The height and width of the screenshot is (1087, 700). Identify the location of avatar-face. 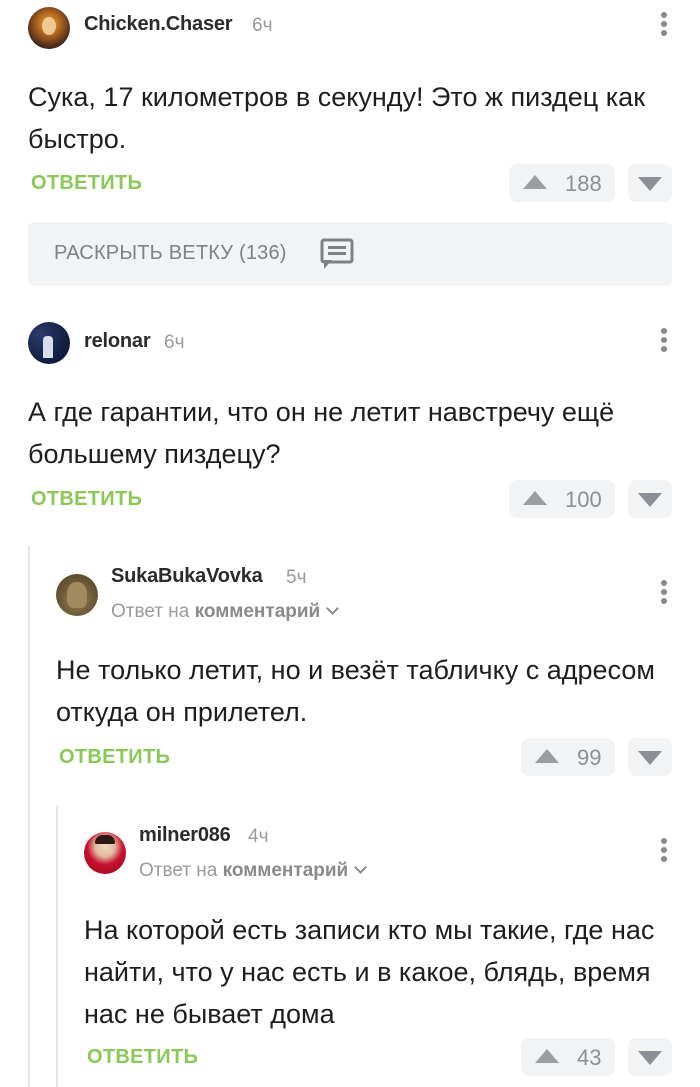
(49, 26).